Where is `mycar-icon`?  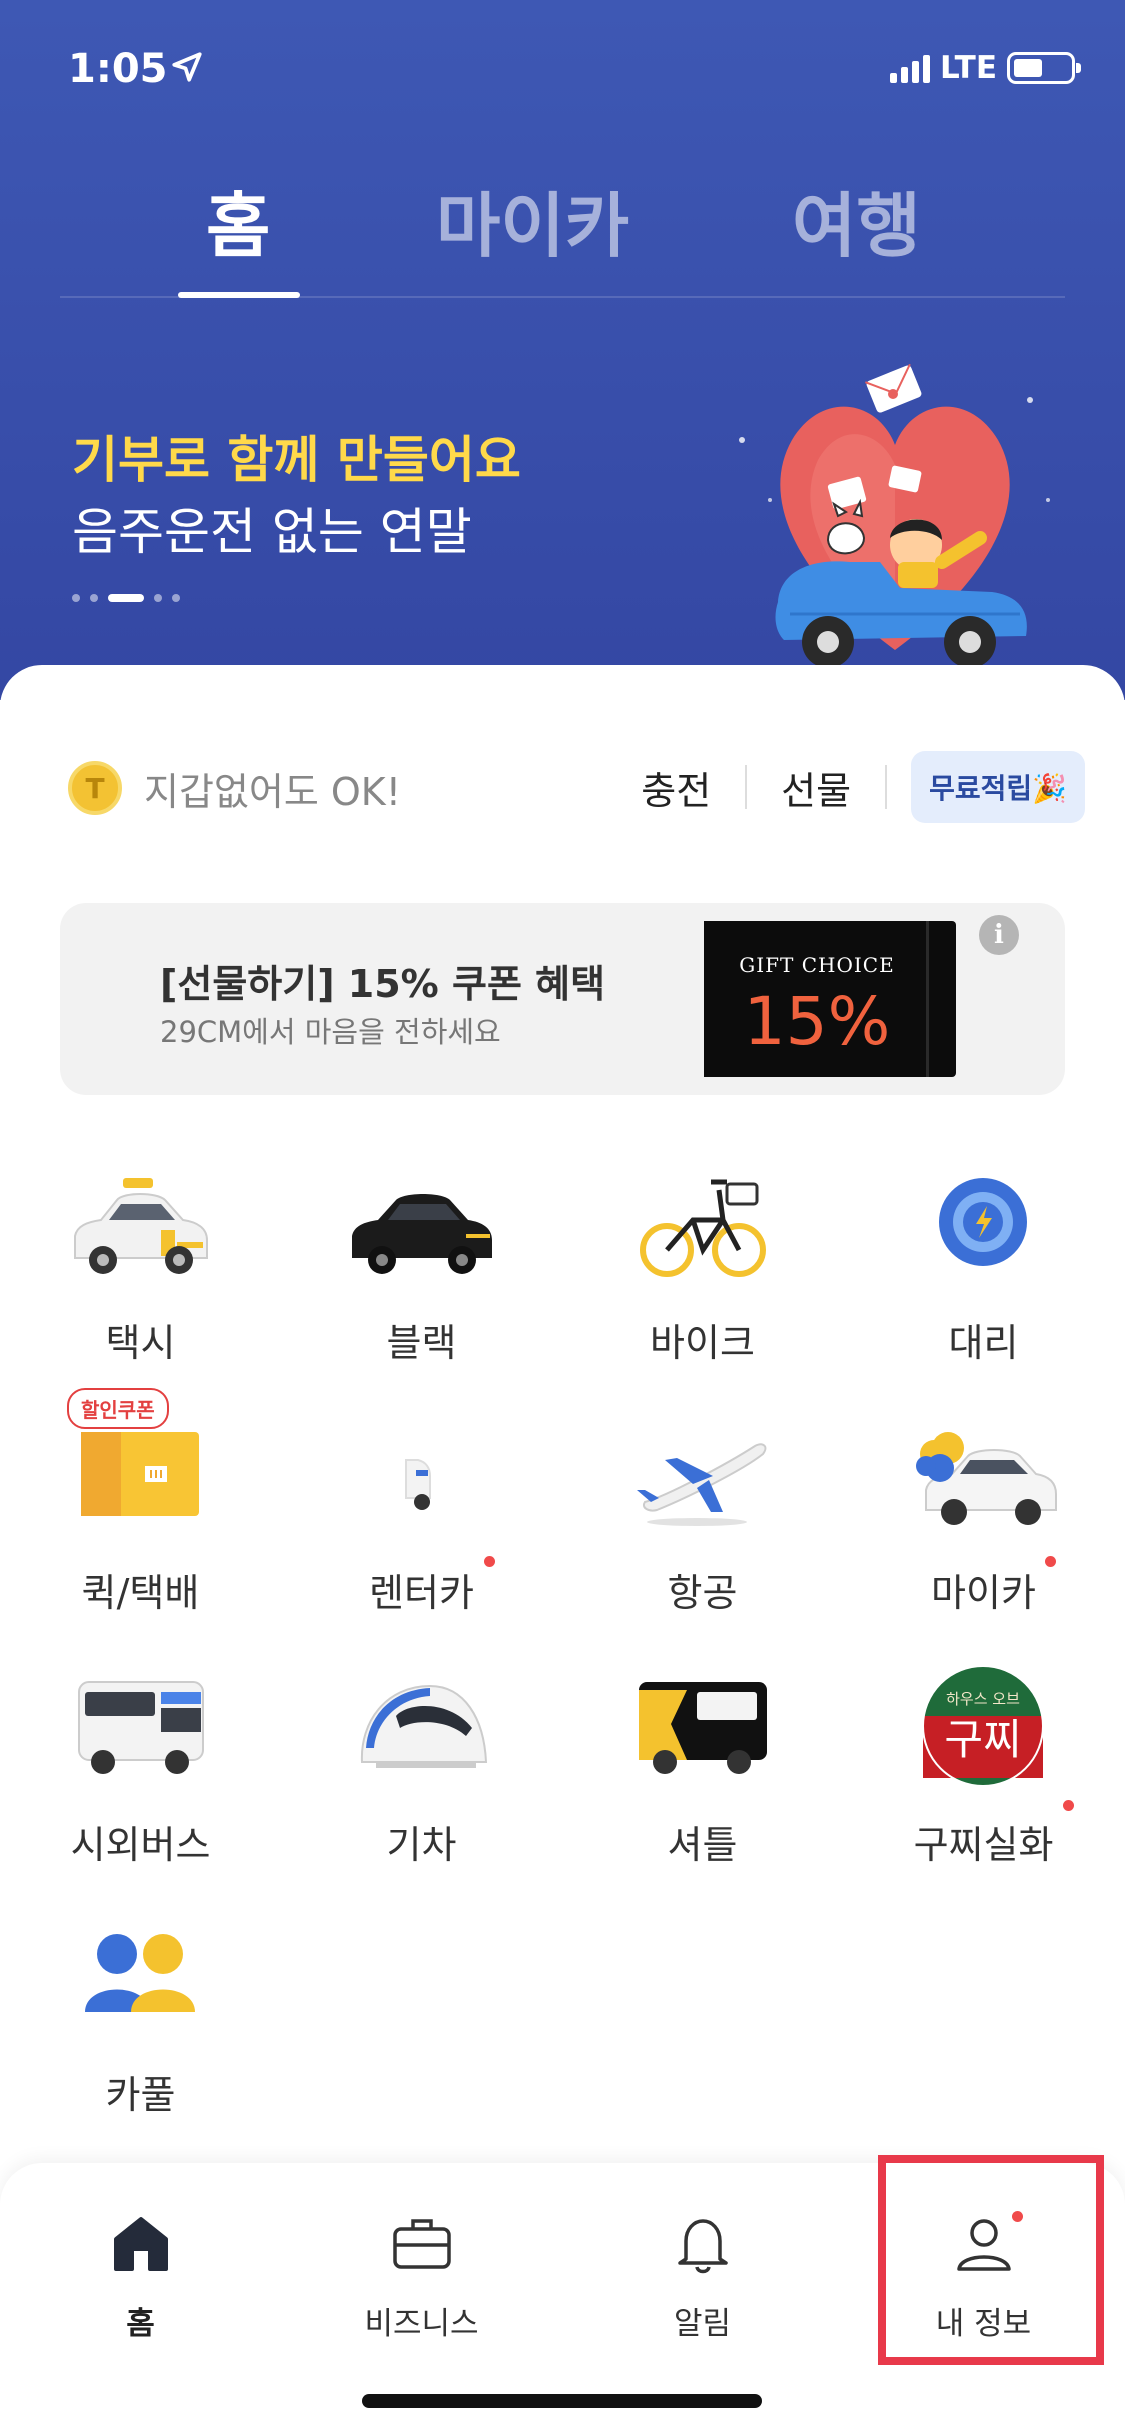
mycar-icon is located at coordinates (983, 1475).